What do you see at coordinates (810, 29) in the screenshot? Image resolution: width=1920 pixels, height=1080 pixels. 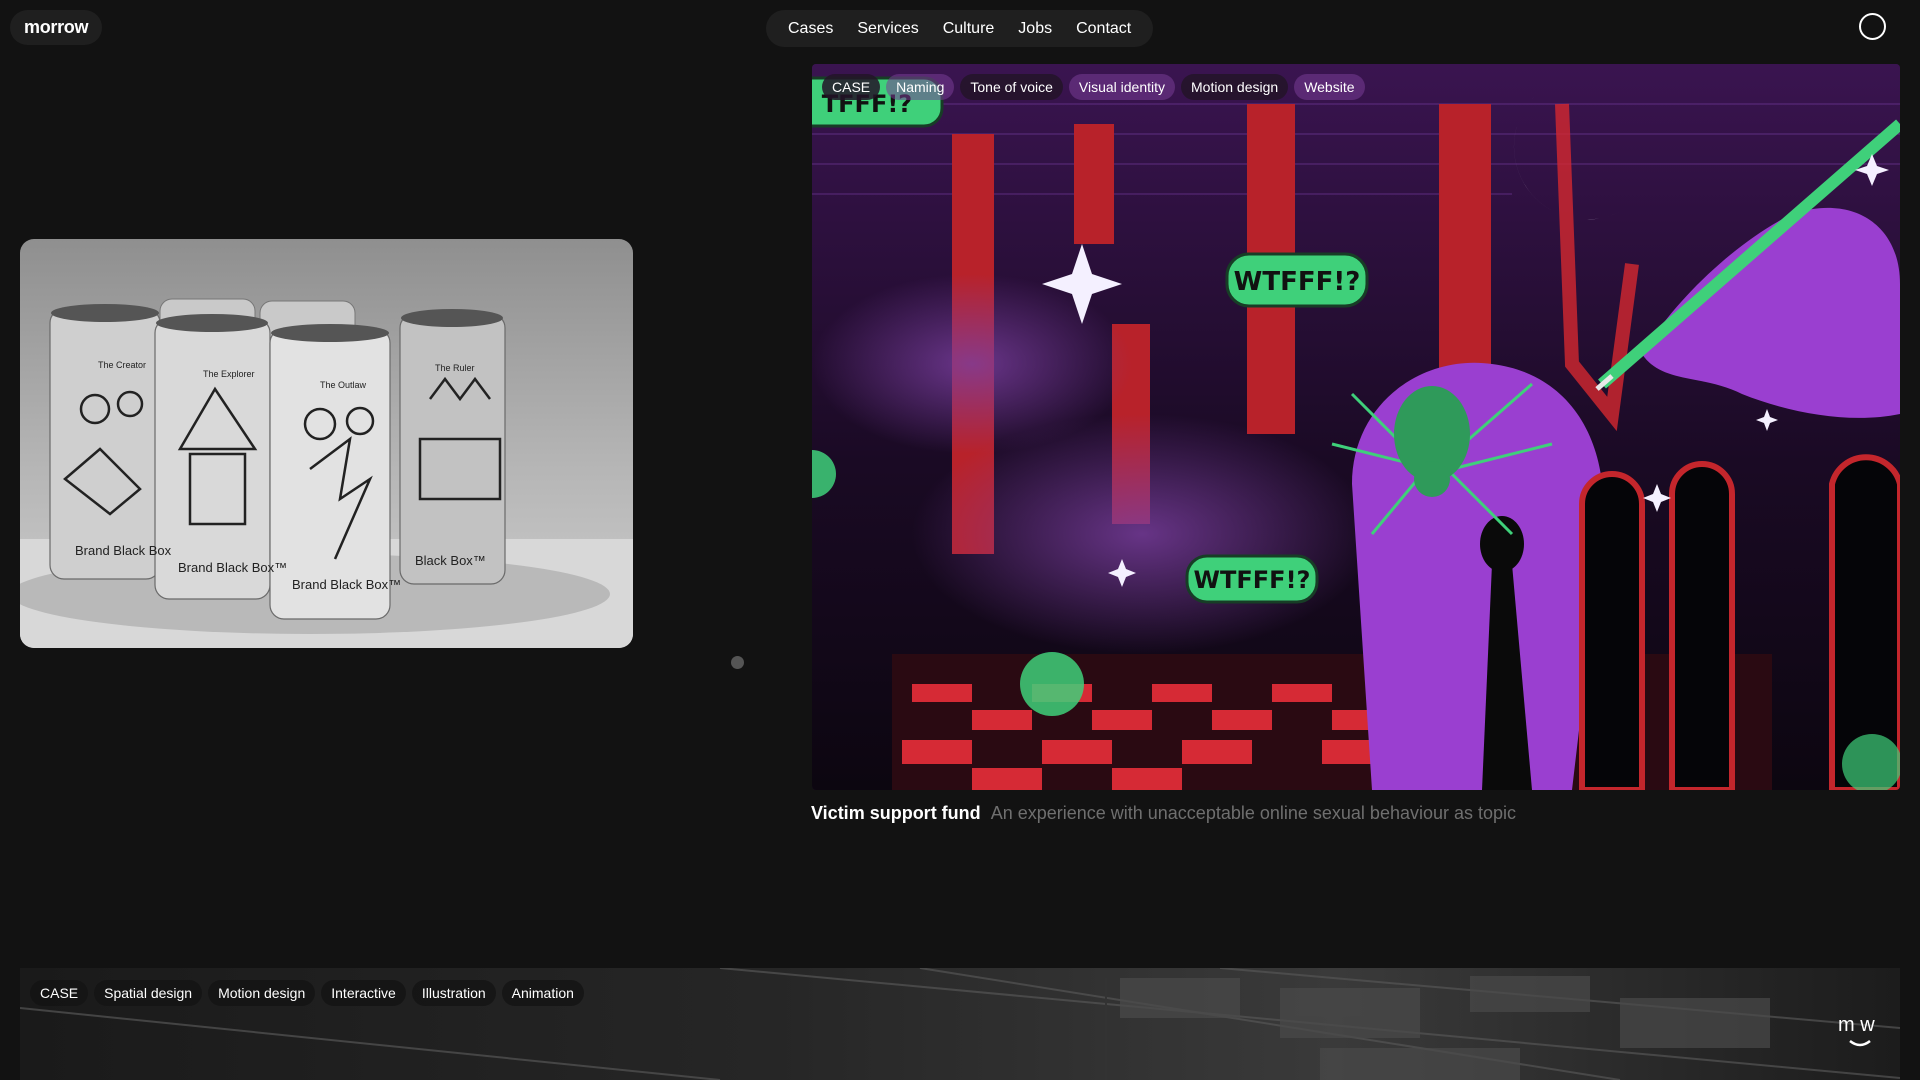 I see `nav-item-cases: Cases` at bounding box center [810, 29].